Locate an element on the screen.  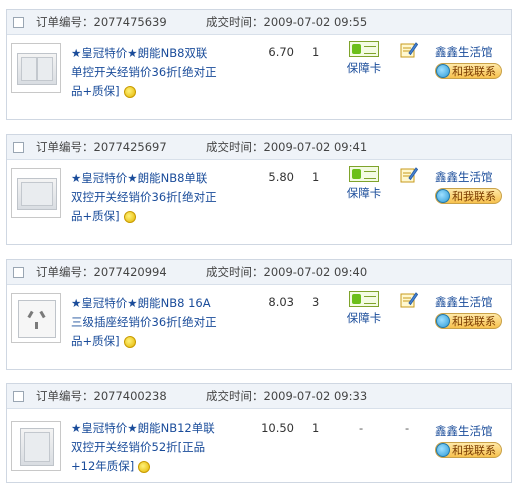
review-none: - is located at coordinates (407, 428).